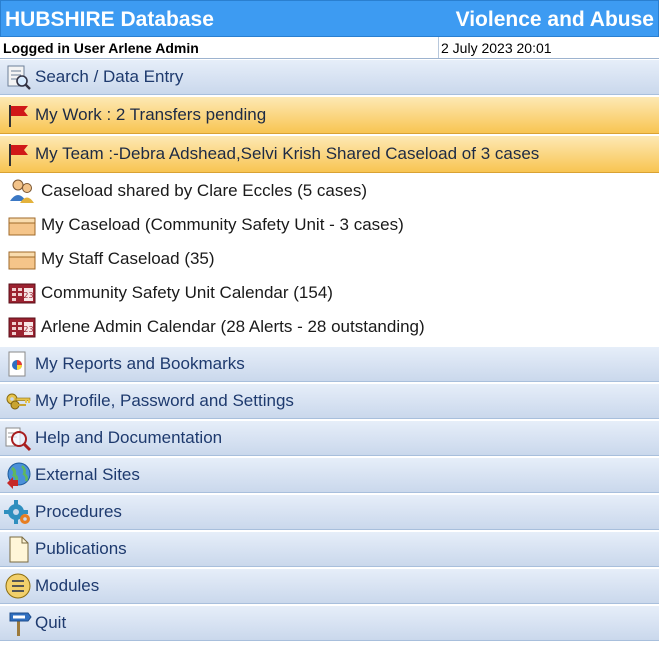 This screenshot has width=659, height=648. What do you see at coordinates (87, 474) in the screenshot?
I see `menu-label: External Sites` at bounding box center [87, 474].